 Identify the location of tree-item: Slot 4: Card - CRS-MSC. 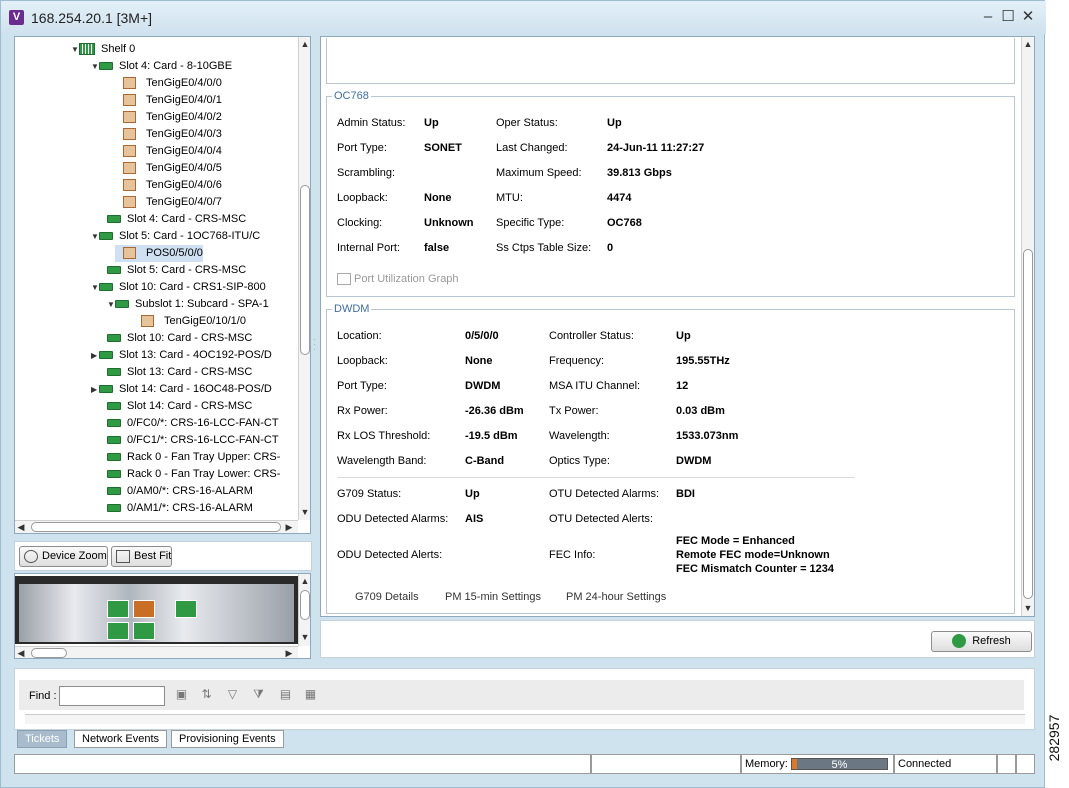
(172, 219).